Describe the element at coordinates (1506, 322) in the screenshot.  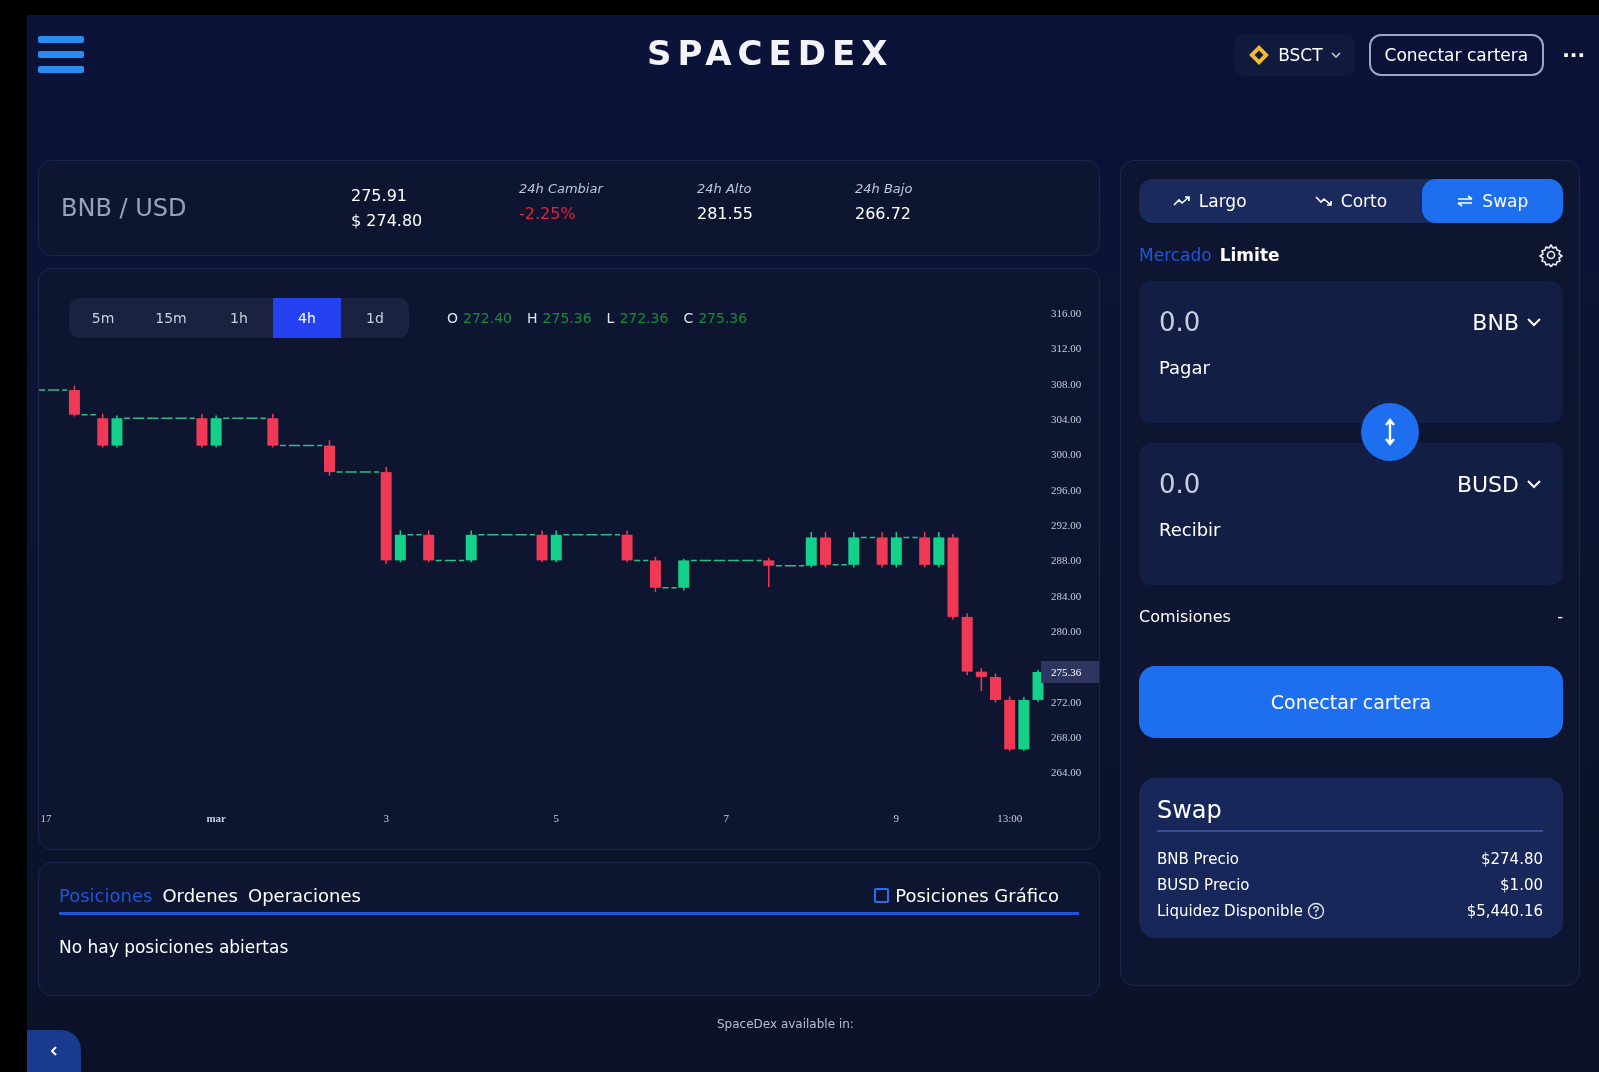
I see `token-selector: BNB` at that location.